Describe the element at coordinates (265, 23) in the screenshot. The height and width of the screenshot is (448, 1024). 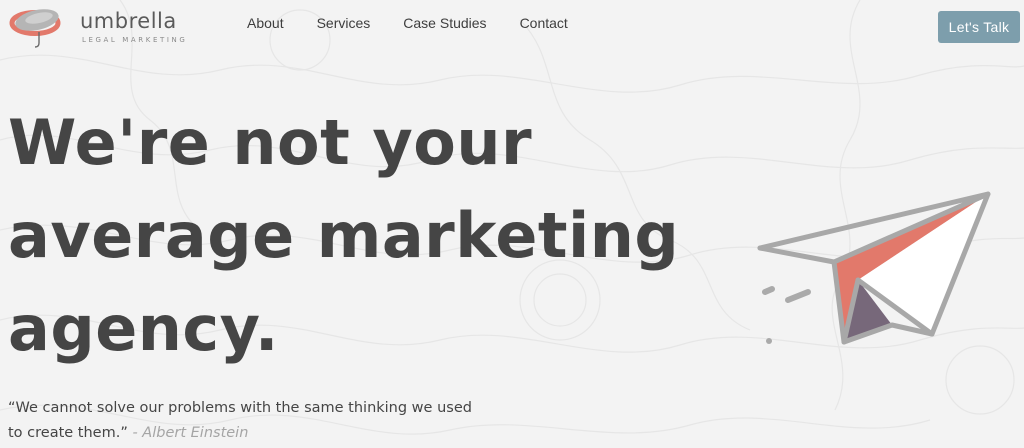
I see `nav-item-about: About` at that location.